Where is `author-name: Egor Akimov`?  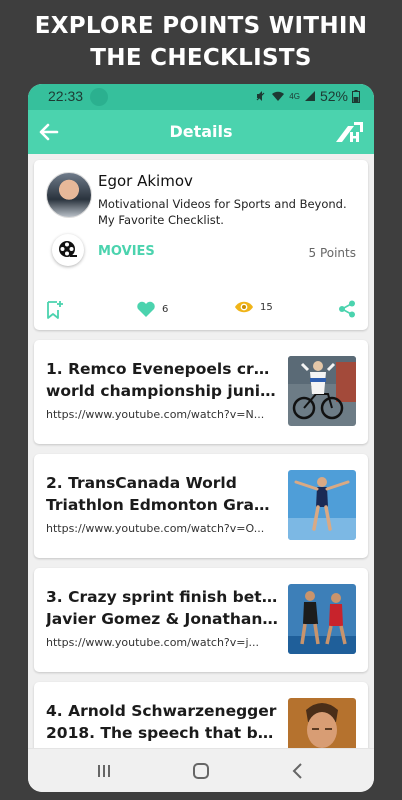
author-name: Egor Akimov is located at coordinates (145, 181).